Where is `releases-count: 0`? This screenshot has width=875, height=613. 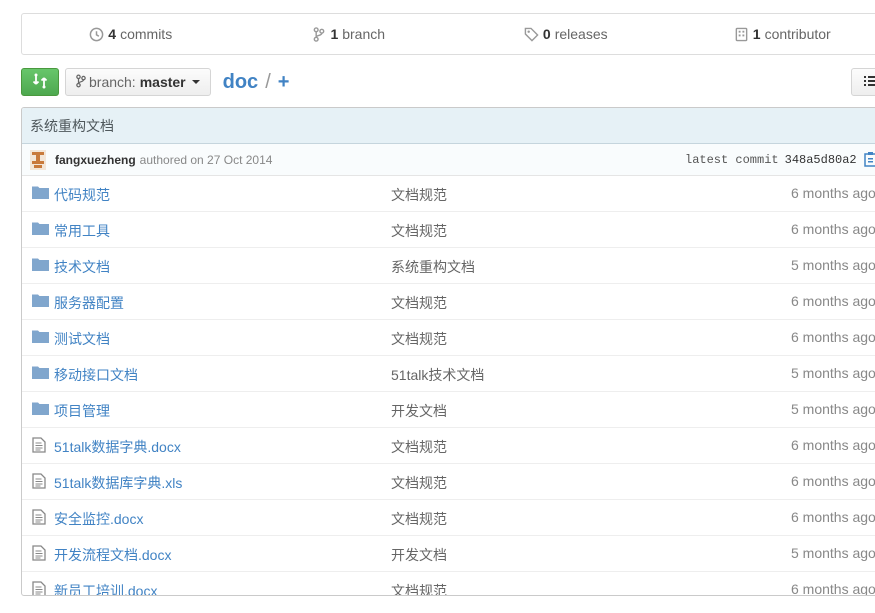
releases-count: 0 is located at coordinates (546, 34).